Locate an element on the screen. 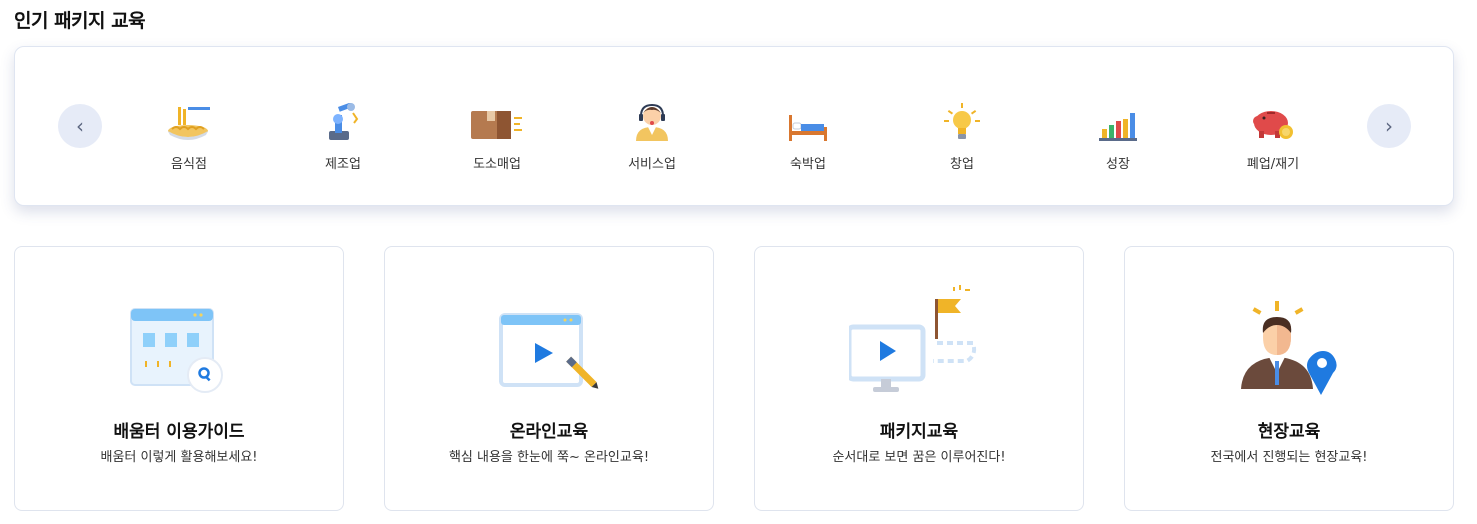  card-online-education: 온라인교육 핵심 내용을 한눈에 쭉~ 온라인교육! is located at coordinates (549, 378).